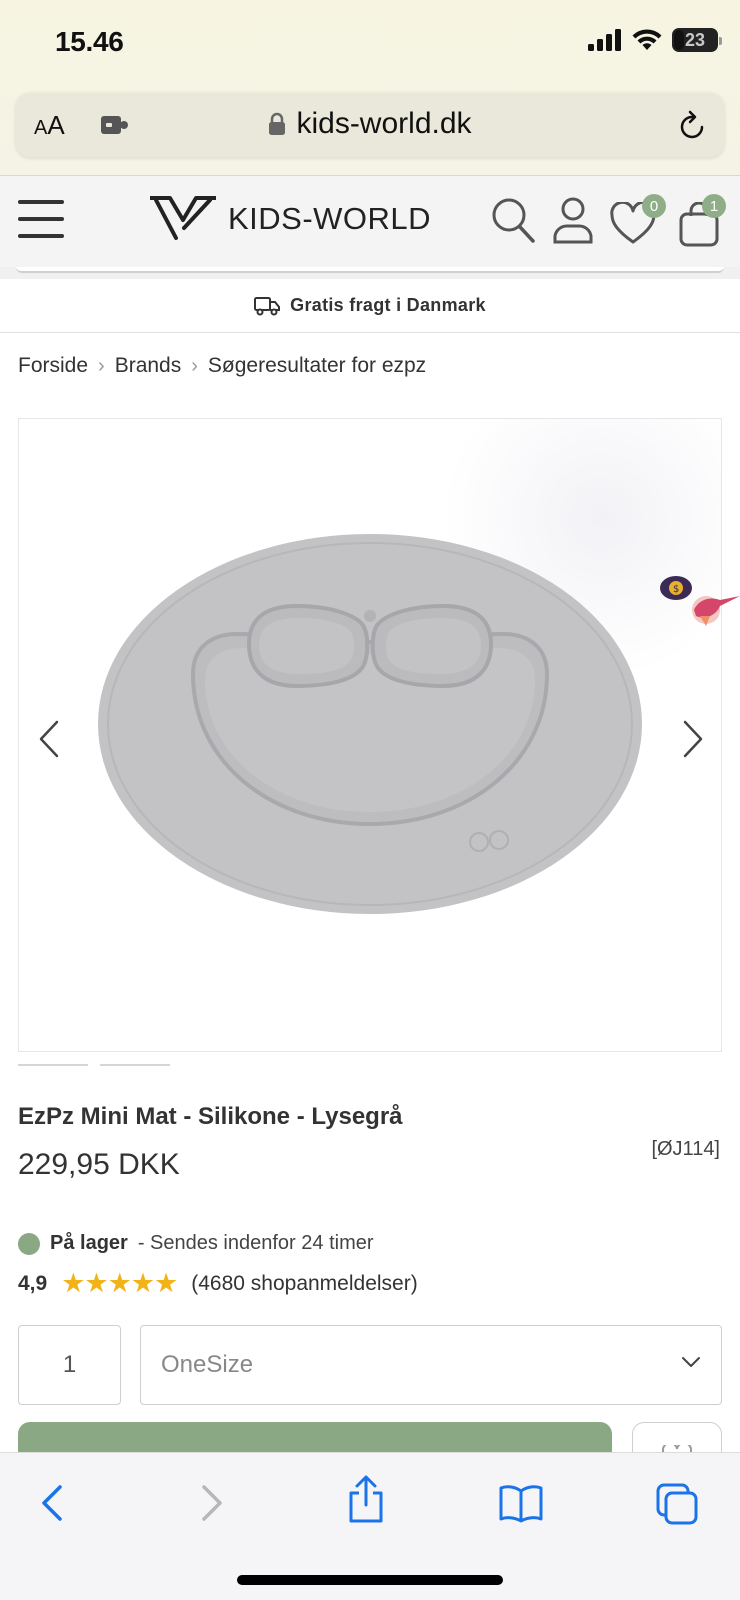 The width and height of the screenshot is (740, 1600). I want to click on battery-icon: 23, so click(697, 40).